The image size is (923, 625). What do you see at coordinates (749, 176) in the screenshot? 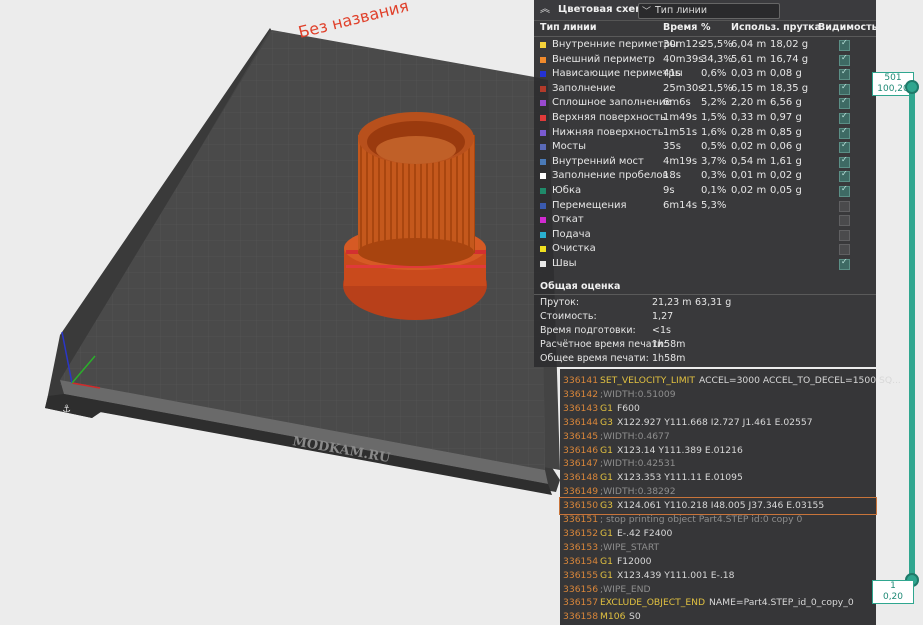
I see `line-type-meters: 0,01 m` at bounding box center [749, 176].